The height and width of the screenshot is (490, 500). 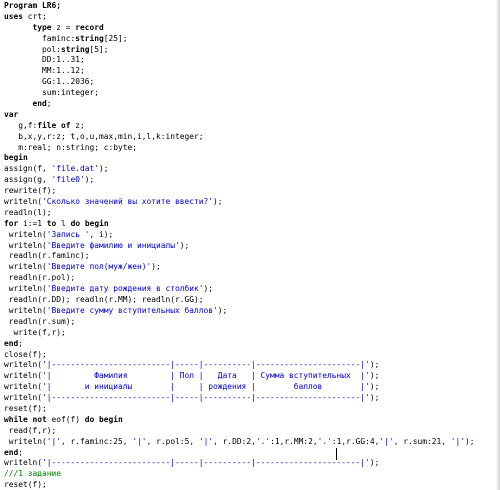 I want to click on code-token: ;, so click(x=49, y=104).